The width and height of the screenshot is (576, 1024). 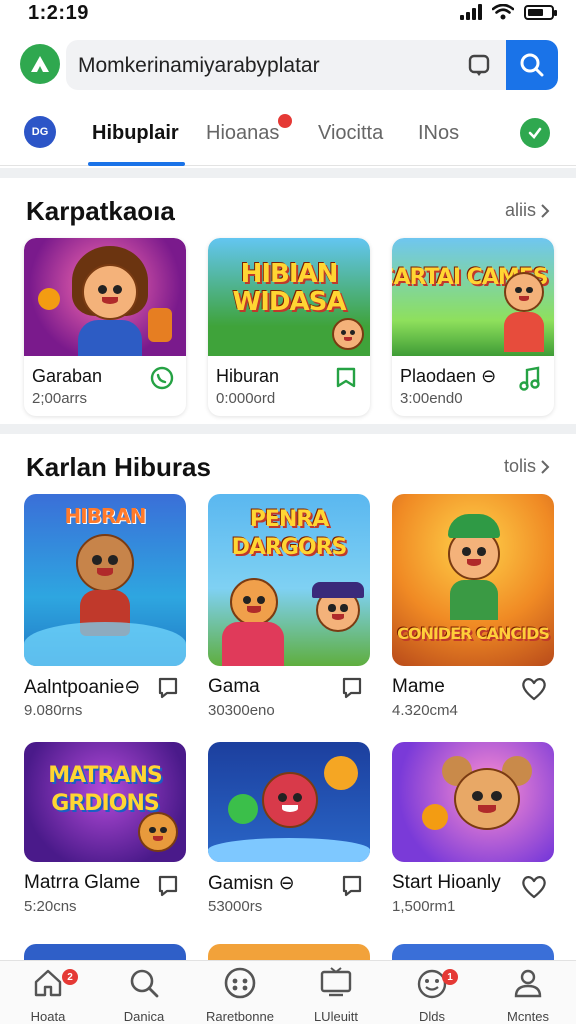 I want to click on game-card: Start Hioanly 1,500rm1, so click(x=473, y=852).